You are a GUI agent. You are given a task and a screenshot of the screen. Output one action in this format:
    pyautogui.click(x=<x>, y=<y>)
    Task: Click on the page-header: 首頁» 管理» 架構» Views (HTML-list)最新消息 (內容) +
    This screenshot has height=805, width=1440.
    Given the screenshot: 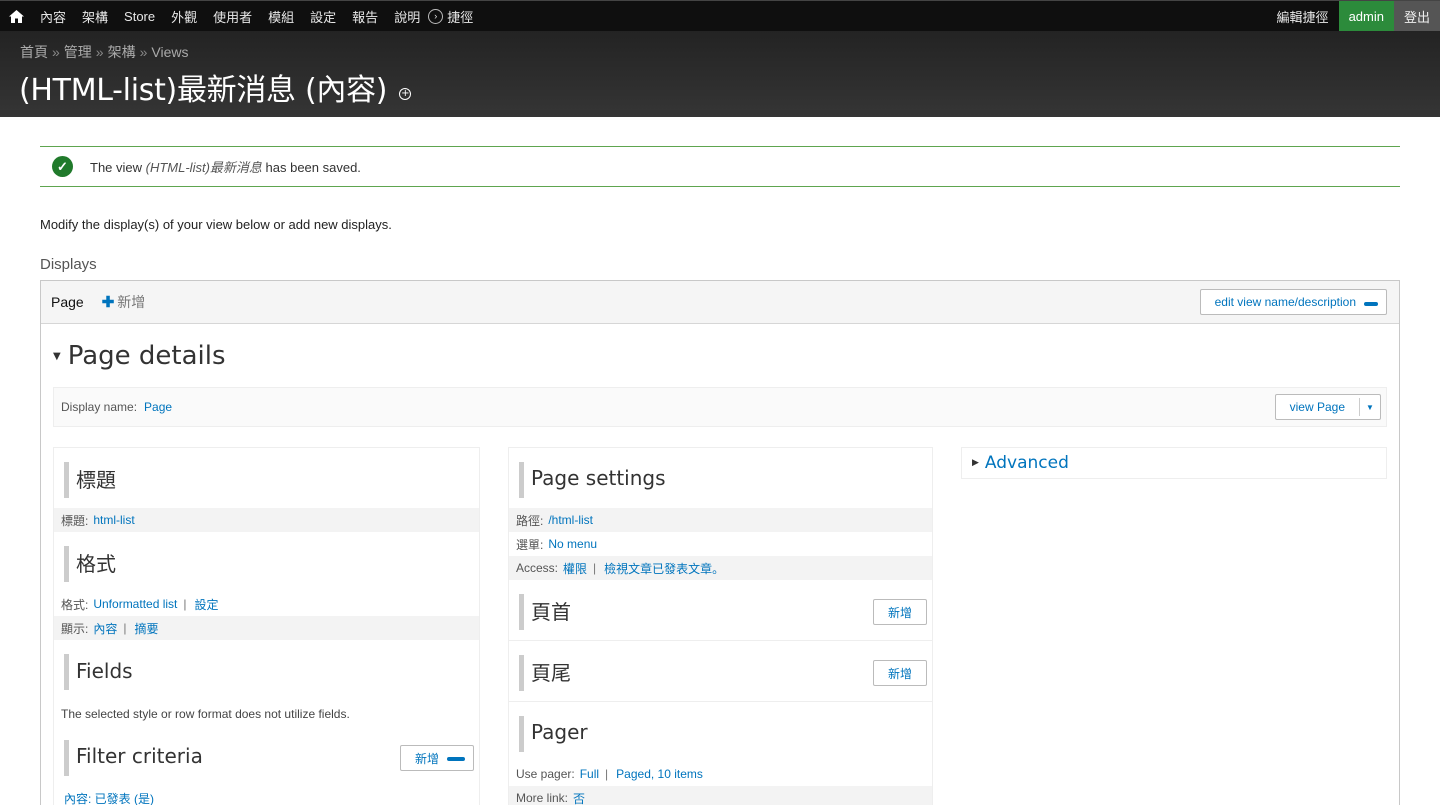 What is the action you would take?
    pyautogui.click(x=720, y=74)
    